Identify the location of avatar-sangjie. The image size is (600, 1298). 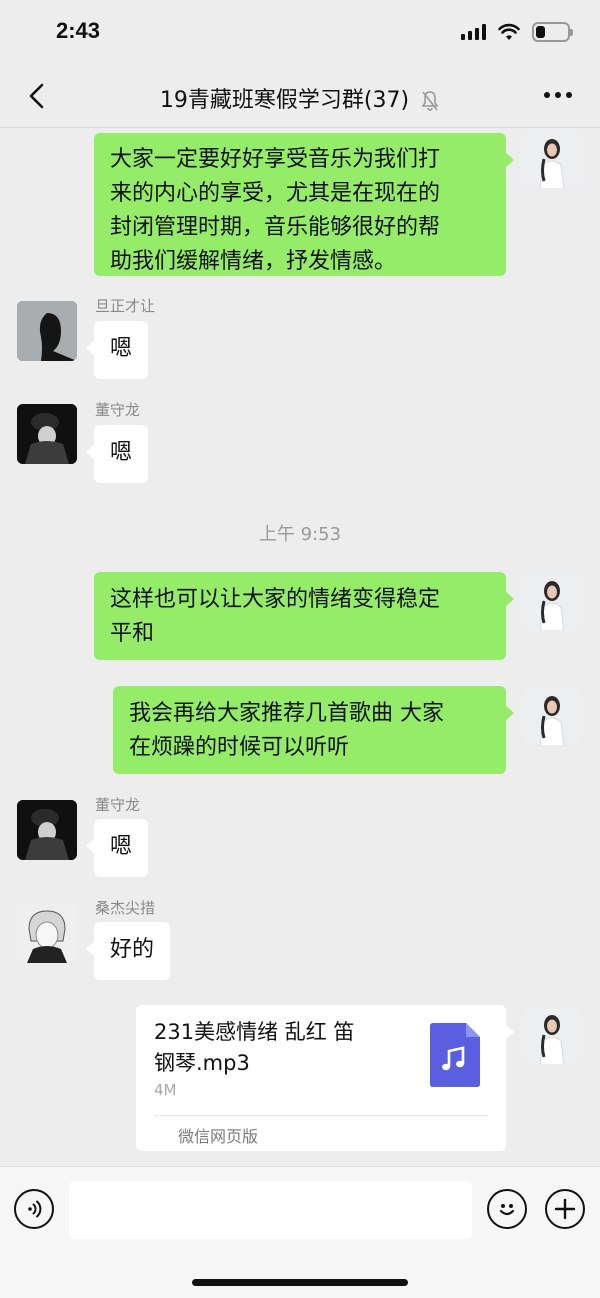
(47, 933).